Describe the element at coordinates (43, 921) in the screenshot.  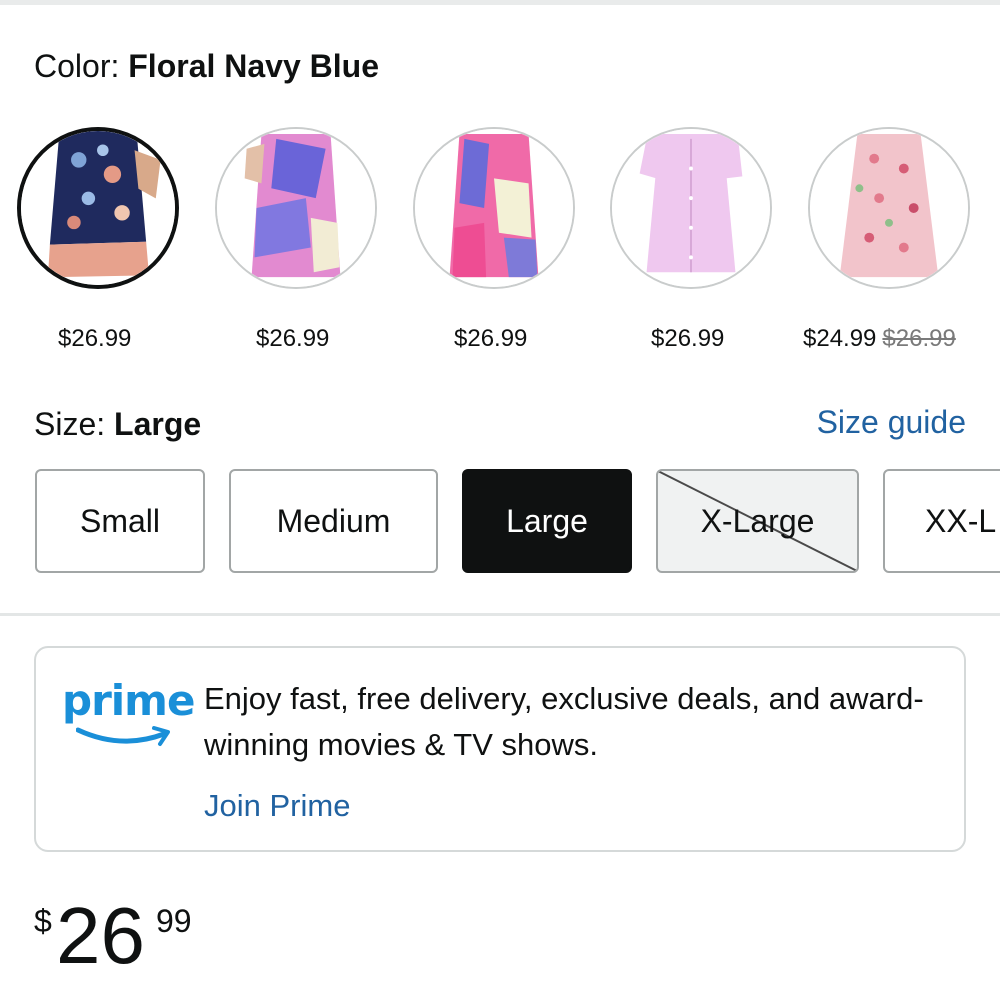
I see `price-currency-symbol: $` at that location.